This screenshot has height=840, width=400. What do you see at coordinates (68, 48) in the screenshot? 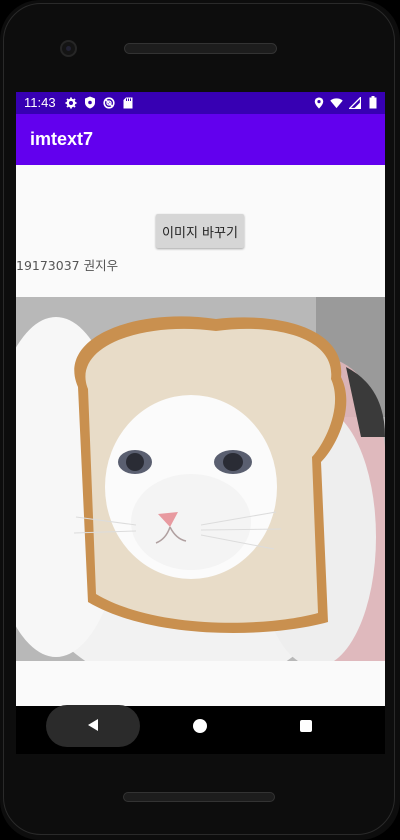
I see `front-camera` at bounding box center [68, 48].